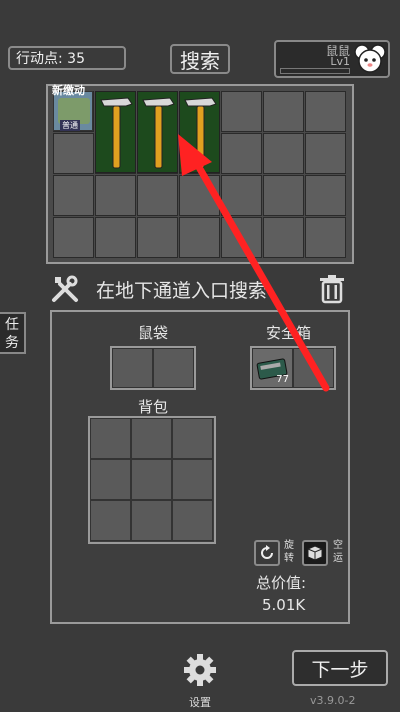 This screenshot has height=712, width=400. What do you see at coordinates (254, 263) in the screenshot?
I see `annotation-arrow` at bounding box center [254, 263].